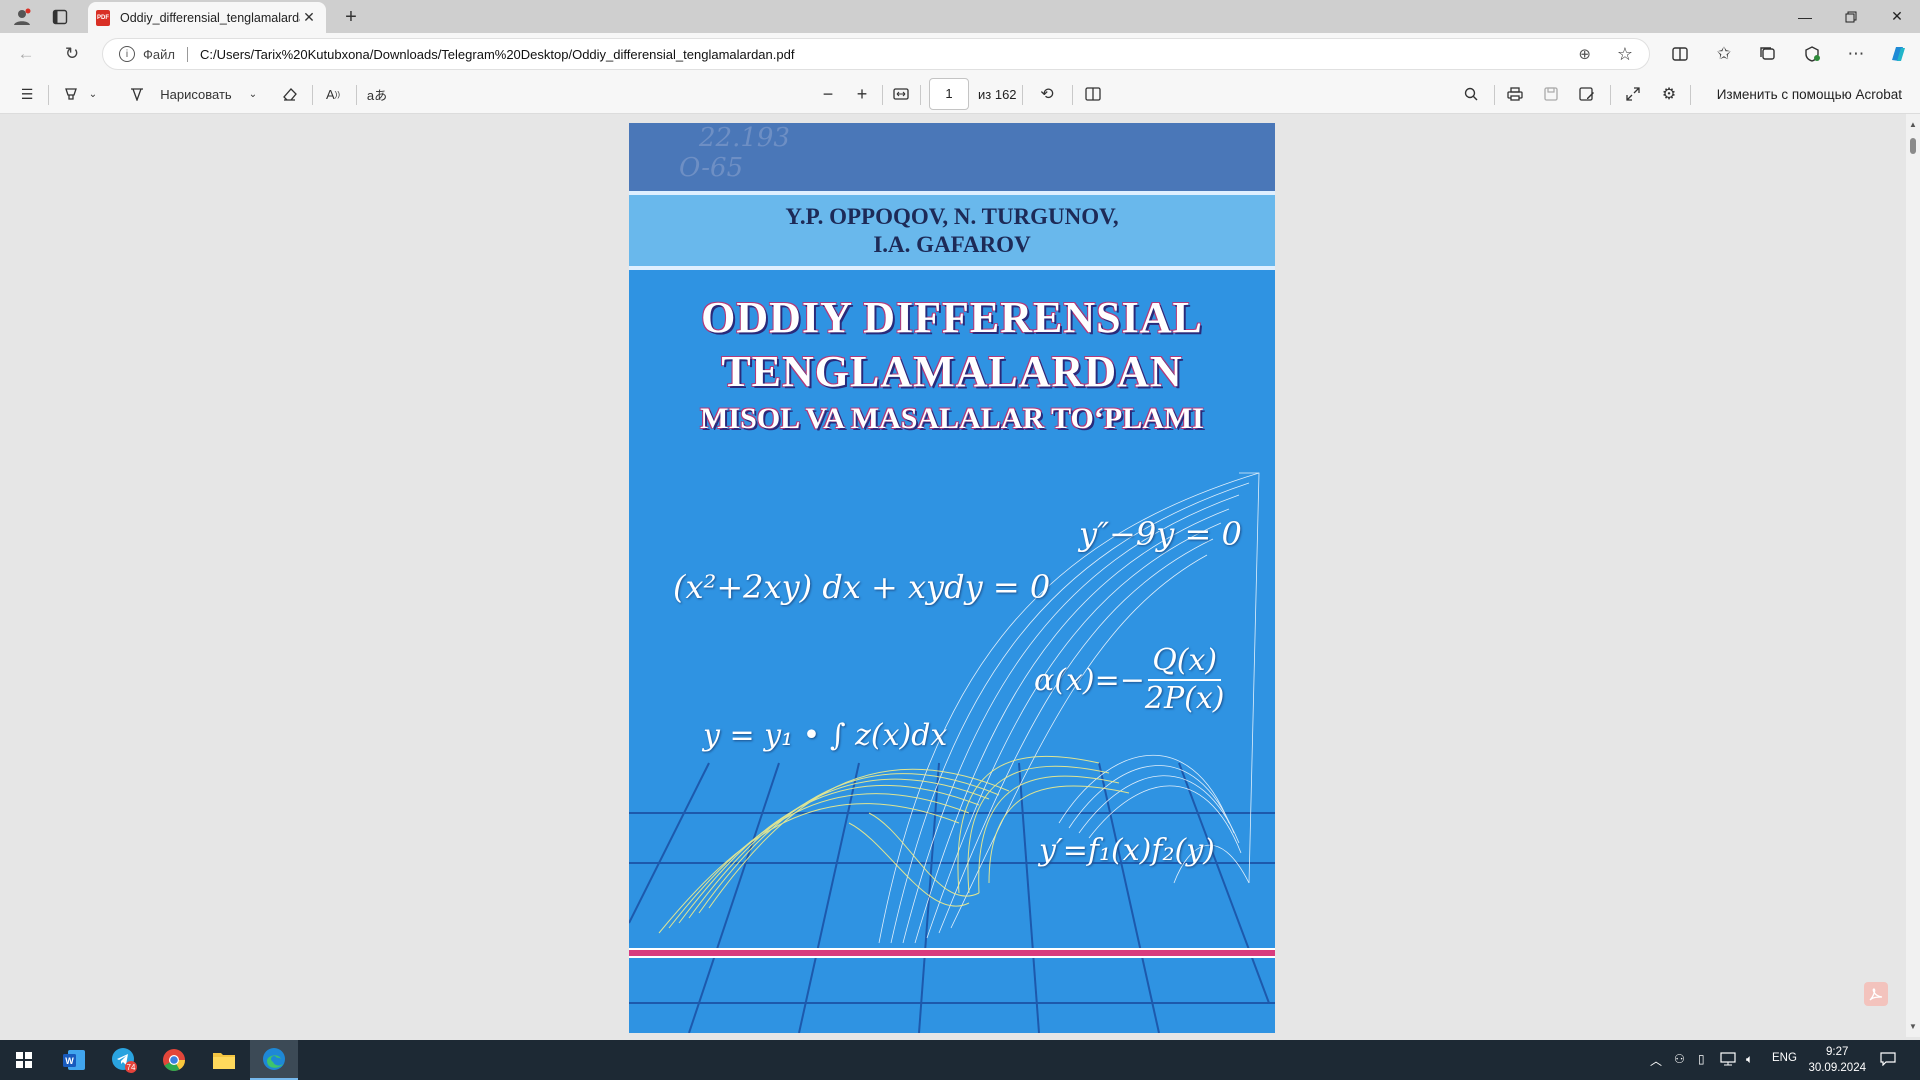 The height and width of the screenshot is (1080, 1920). I want to click on settings-gear-icon: ⚙, so click(1669, 94).